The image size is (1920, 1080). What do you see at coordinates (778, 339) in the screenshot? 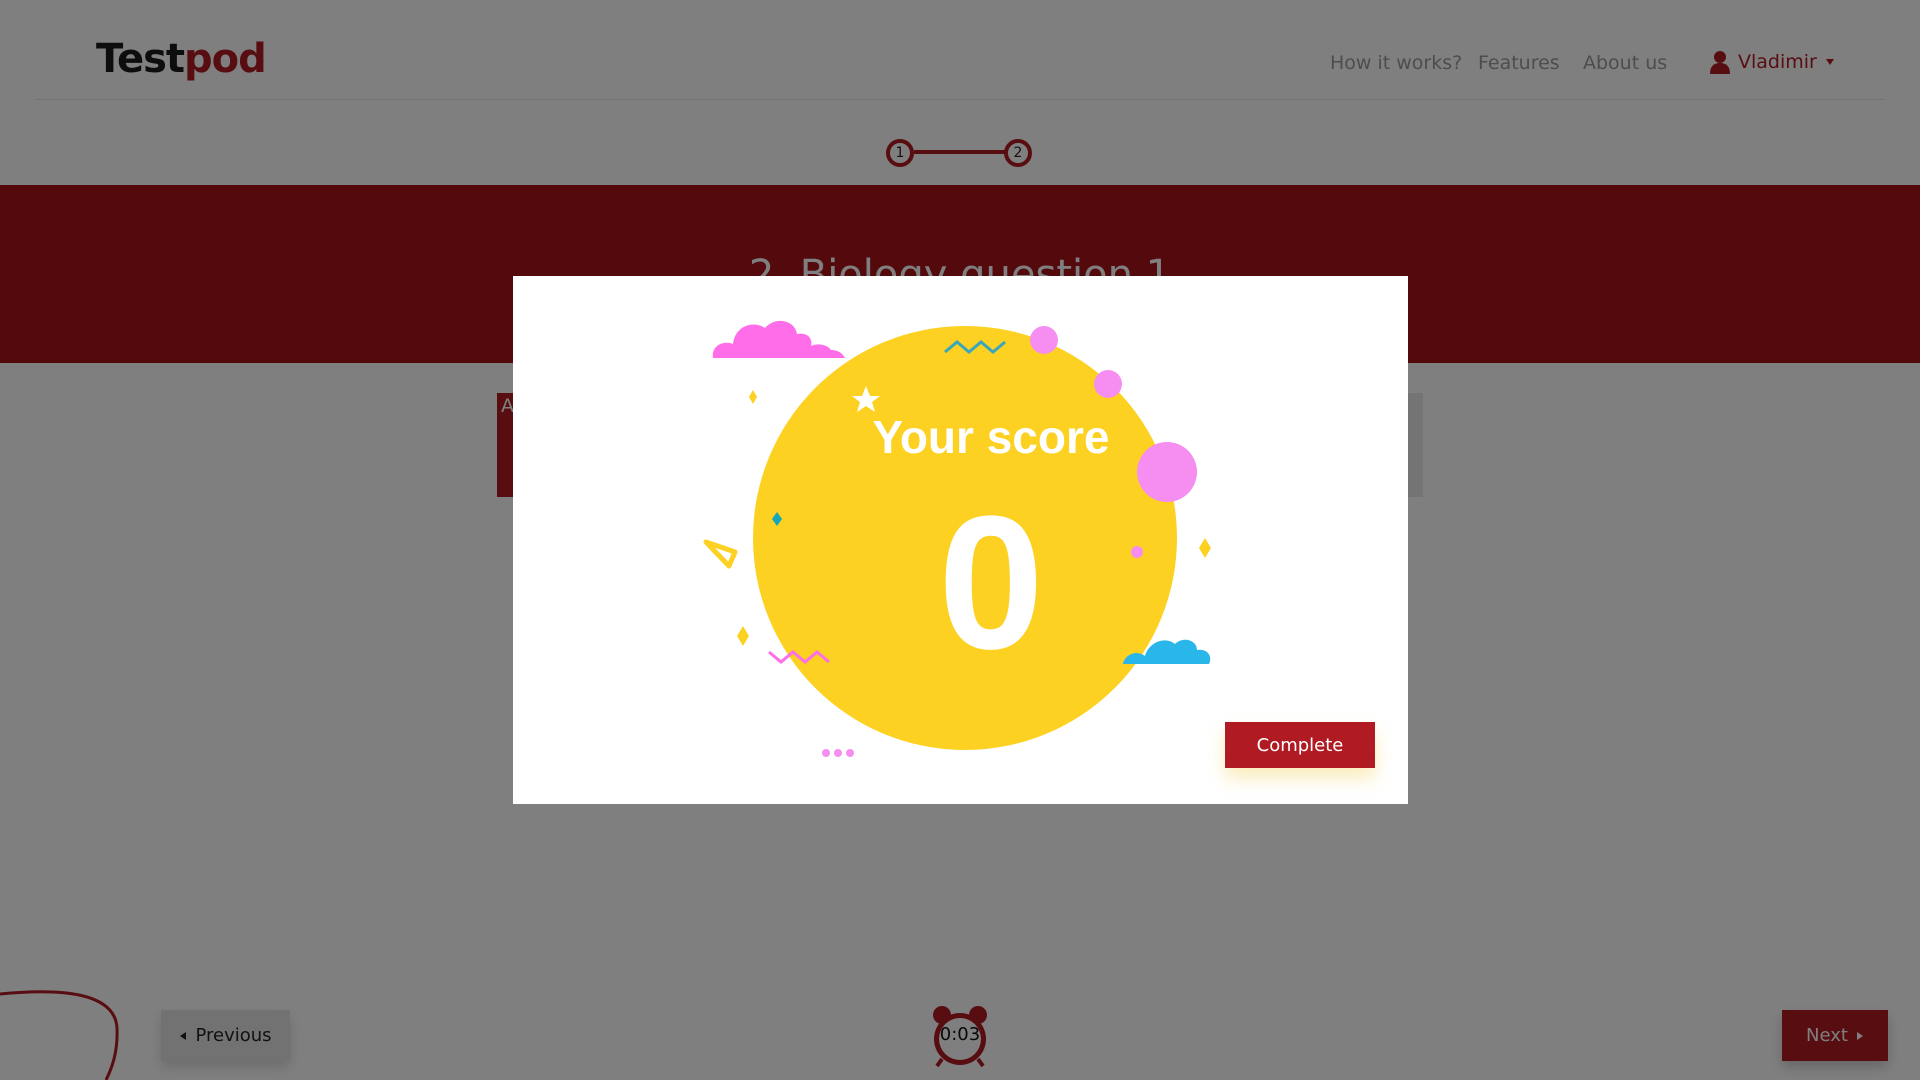
I see `pink-cloud-icon` at bounding box center [778, 339].